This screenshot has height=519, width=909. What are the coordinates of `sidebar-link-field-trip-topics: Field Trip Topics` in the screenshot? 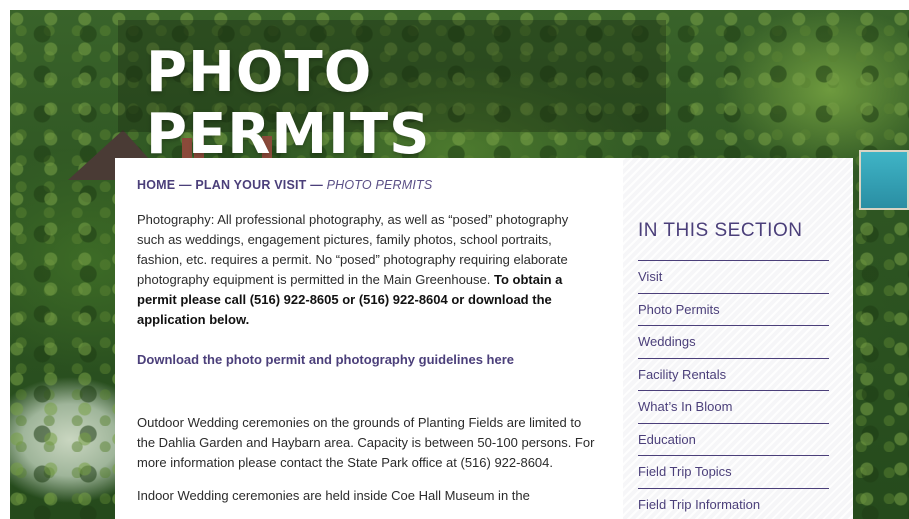 It's located at (685, 471).